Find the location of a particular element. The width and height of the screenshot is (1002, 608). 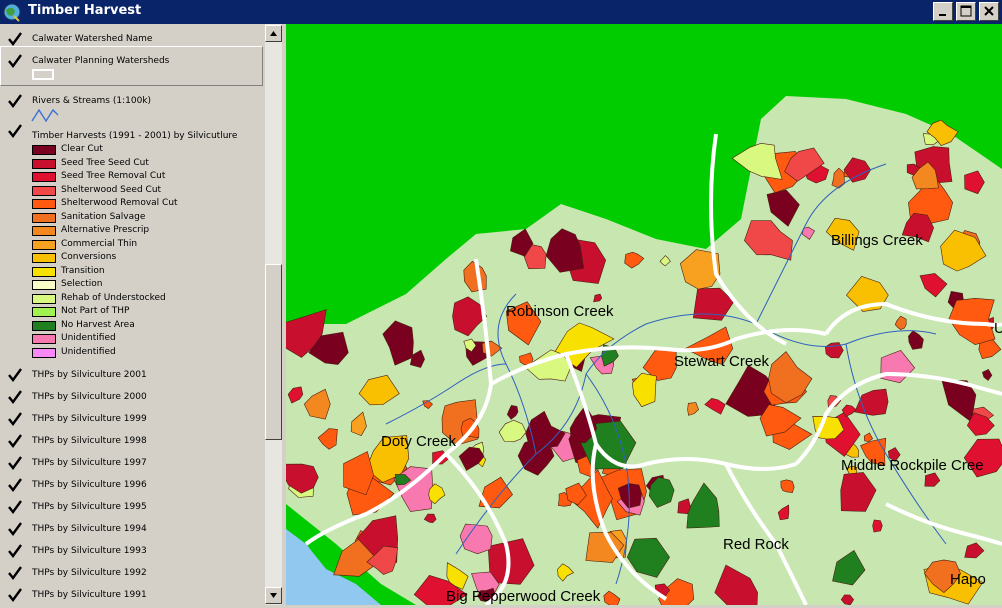

class-label: Selection is located at coordinates (82, 284).